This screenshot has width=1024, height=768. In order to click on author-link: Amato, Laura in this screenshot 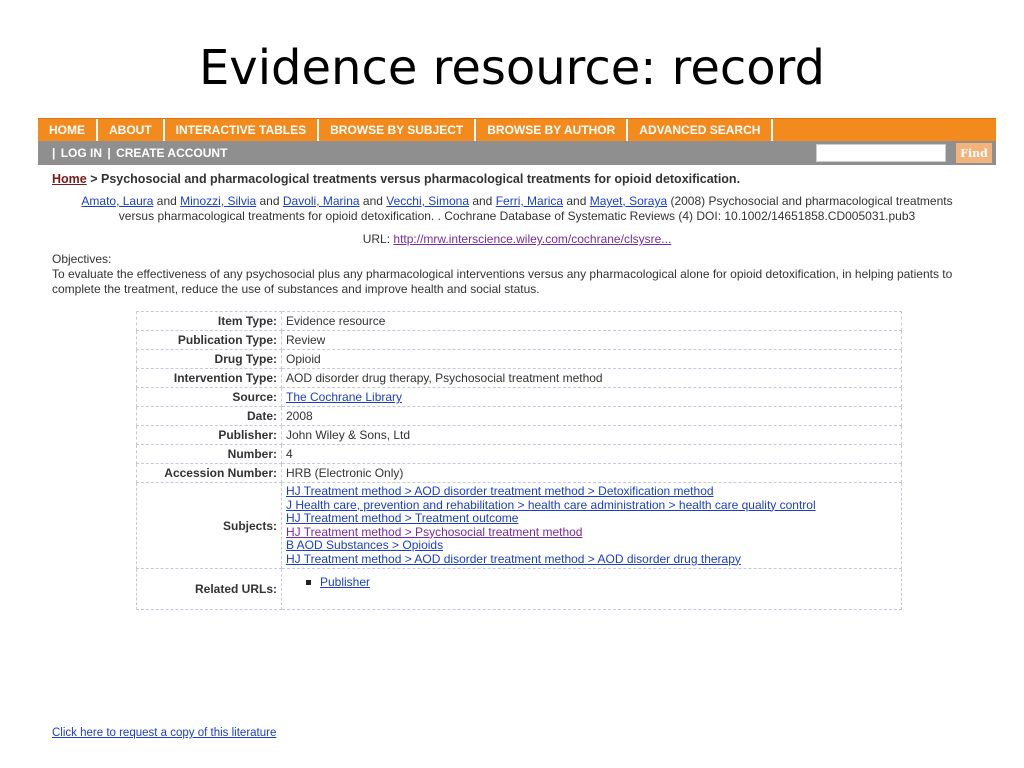, I will do `click(117, 201)`.